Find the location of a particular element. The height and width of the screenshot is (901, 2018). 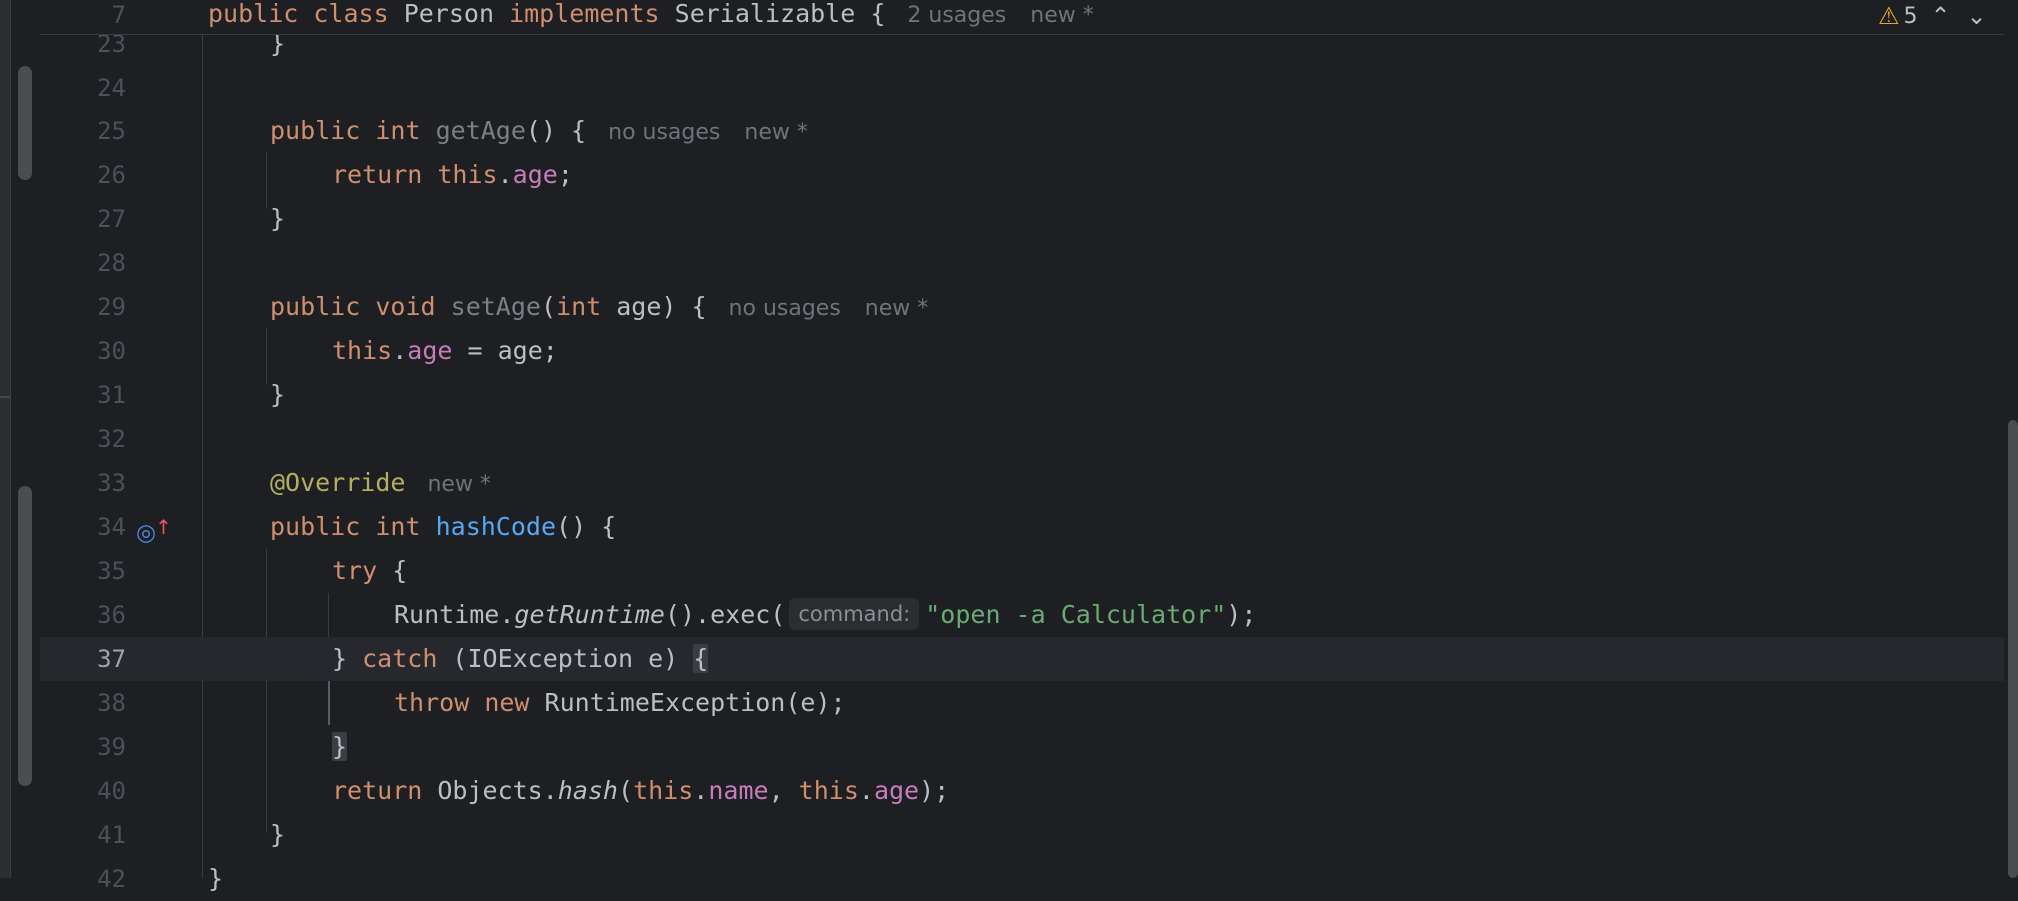

assignment-statement: this.age = age; is located at coordinates (445, 351).